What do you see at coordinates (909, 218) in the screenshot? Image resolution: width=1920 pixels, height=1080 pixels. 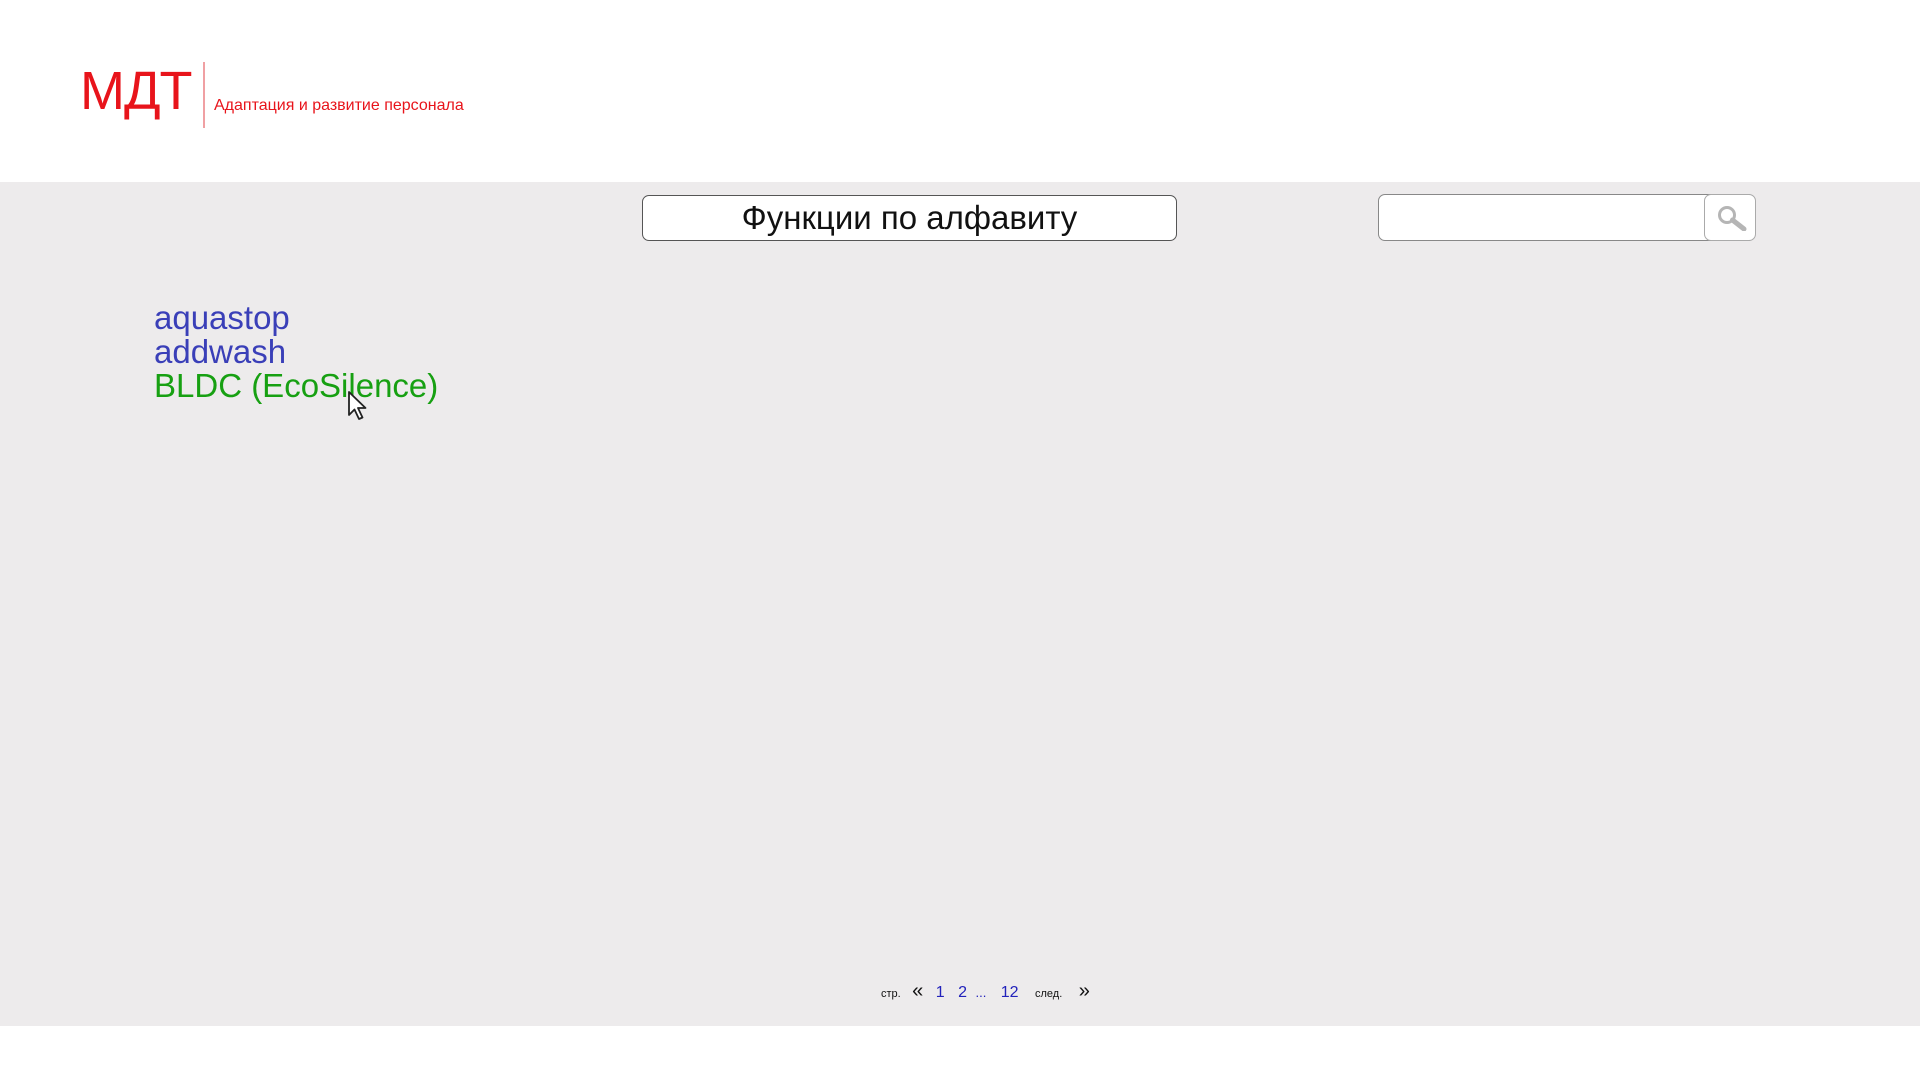 I see `page-title: Функции по алфавиту` at bounding box center [909, 218].